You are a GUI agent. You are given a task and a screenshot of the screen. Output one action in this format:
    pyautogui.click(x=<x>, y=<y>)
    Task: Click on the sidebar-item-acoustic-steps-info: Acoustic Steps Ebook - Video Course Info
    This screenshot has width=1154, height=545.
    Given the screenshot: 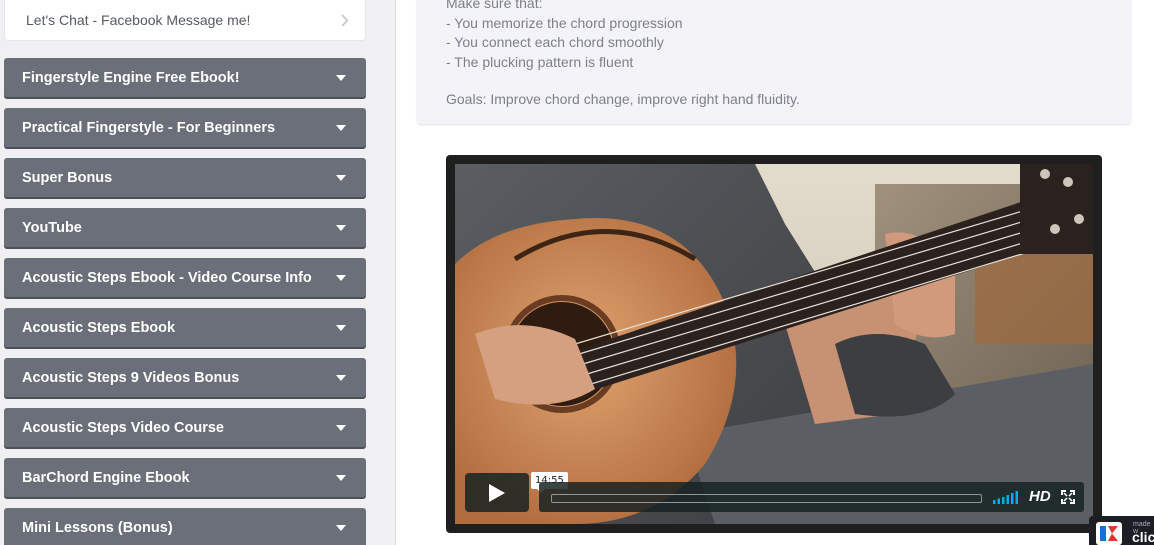 What is the action you would take?
    pyautogui.click(x=185, y=277)
    